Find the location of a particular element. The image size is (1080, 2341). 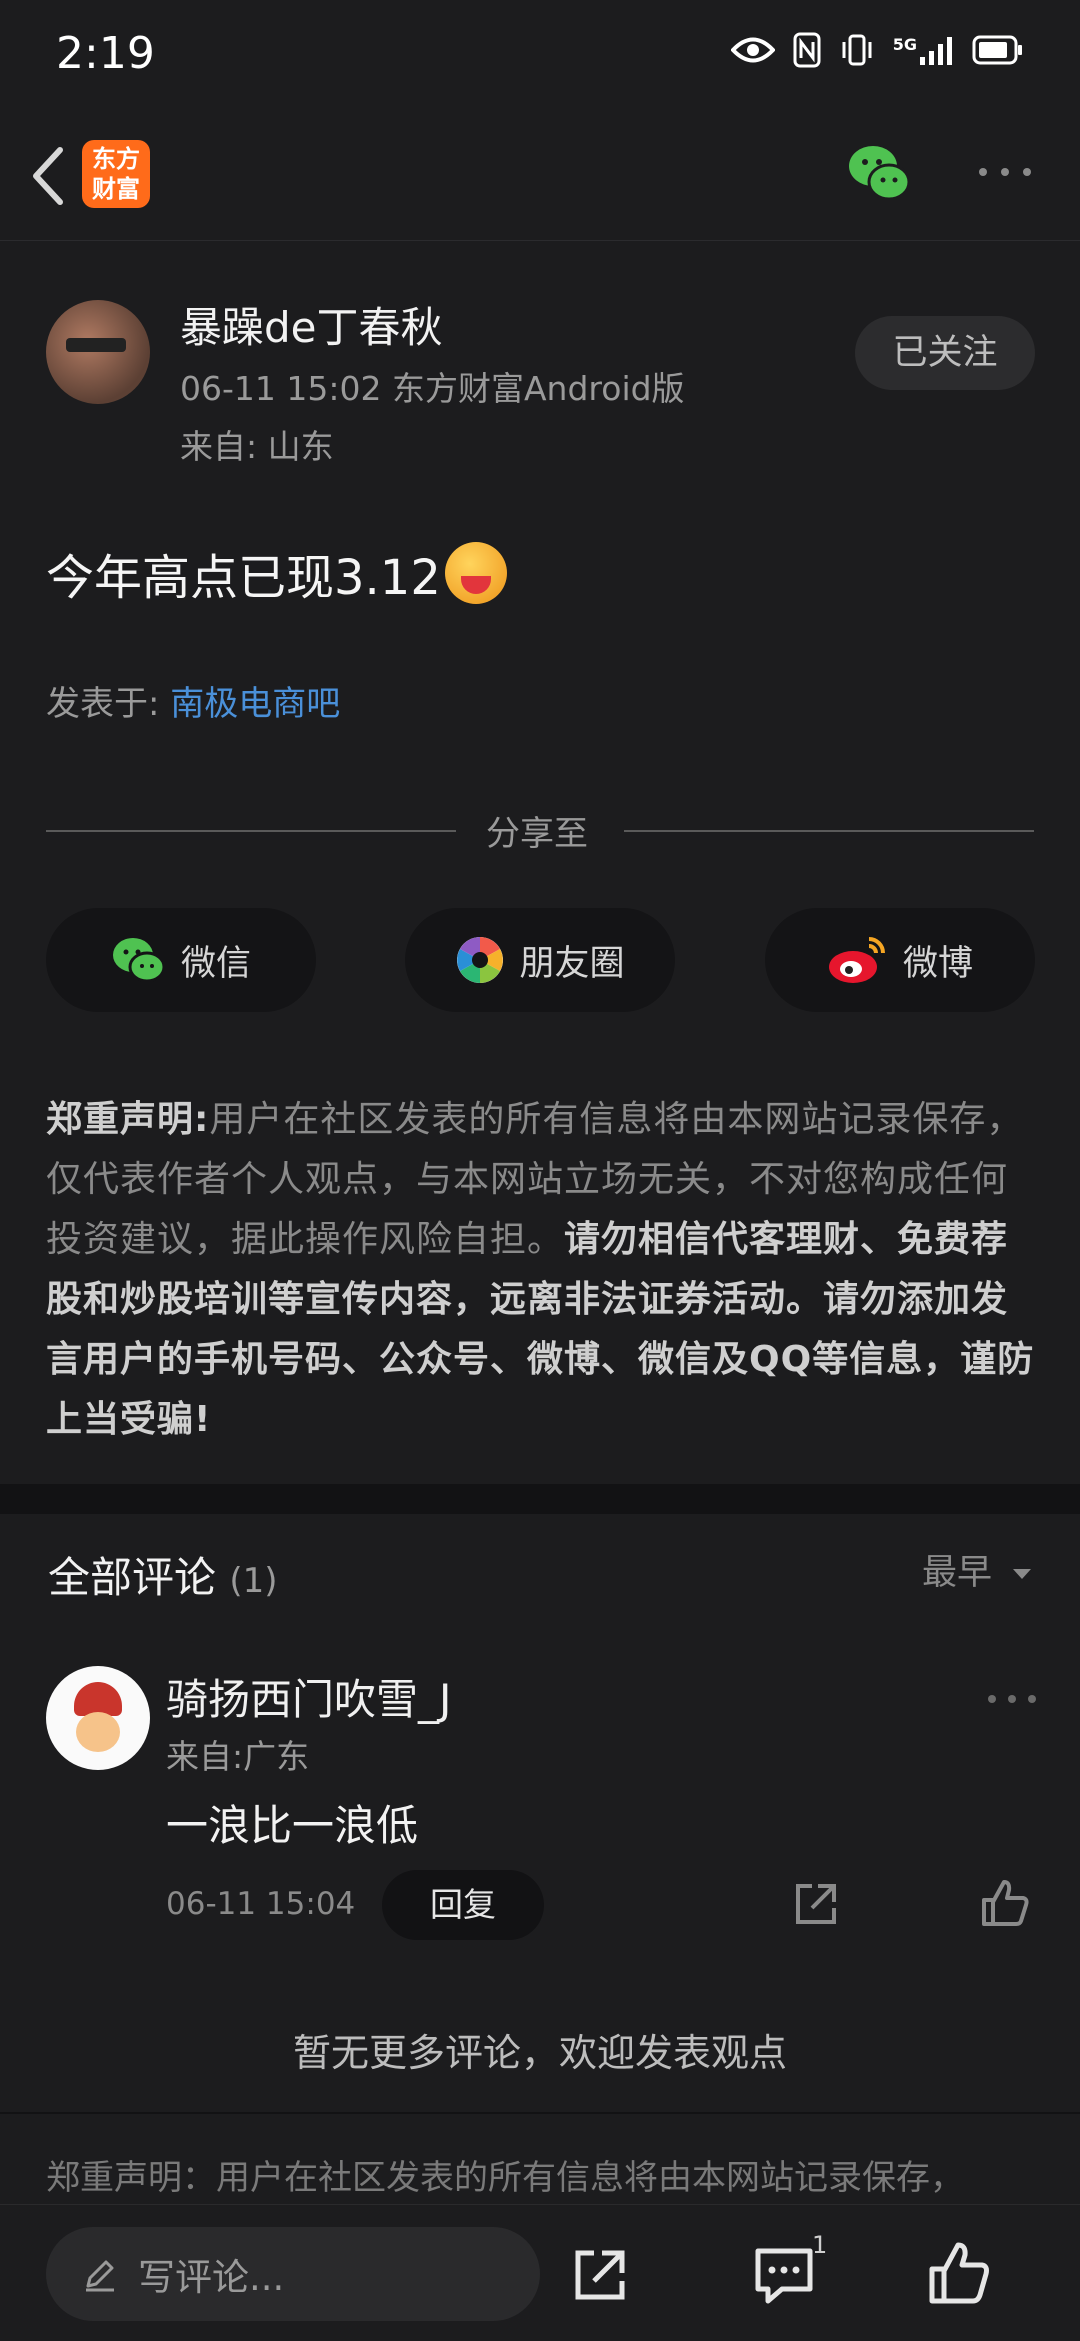

footer-disclaimer: 郑重声明：用户在社区发表的所有信息将由本网站记录保存， is located at coordinates (505, 2178).